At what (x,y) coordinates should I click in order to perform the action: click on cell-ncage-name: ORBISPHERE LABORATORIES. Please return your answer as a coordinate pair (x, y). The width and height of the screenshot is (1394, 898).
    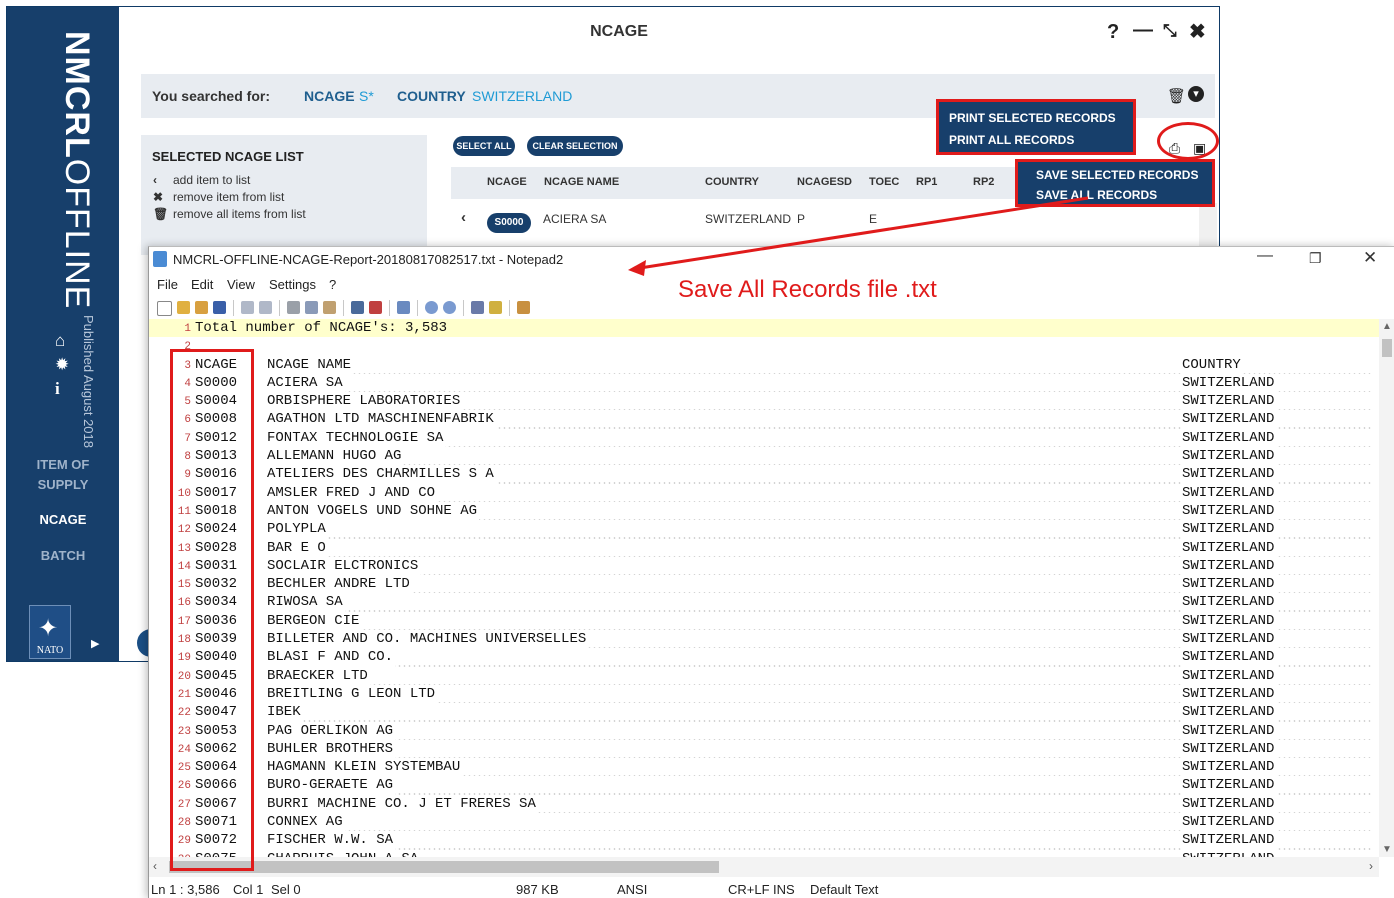
    Looking at the image, I should click on (365, 401).